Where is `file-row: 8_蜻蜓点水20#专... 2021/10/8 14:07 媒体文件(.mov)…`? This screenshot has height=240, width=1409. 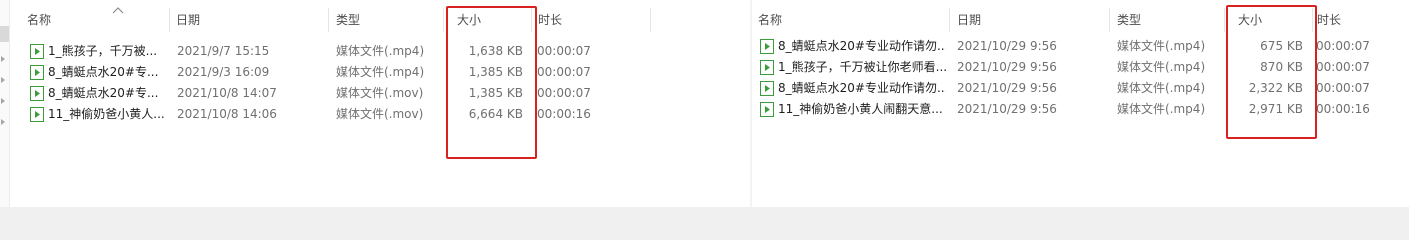
file-row: 8_蜻蜓点水20#专... 2021/10/8 14:07 媒体文件(.mov)… is located at coordinates (375, 93).